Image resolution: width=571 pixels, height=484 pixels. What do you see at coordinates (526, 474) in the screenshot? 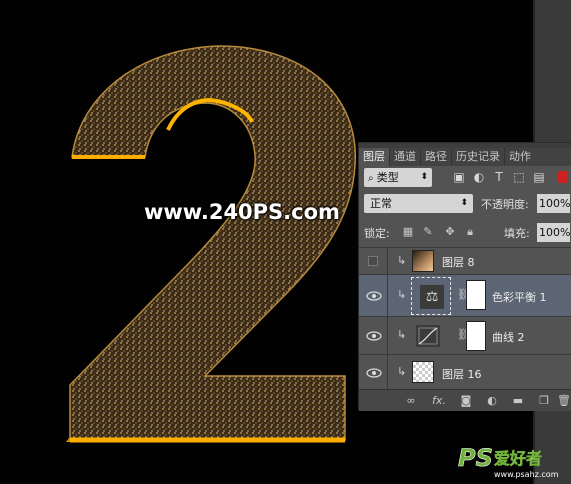
I see `svg-text: www.psahz.com` at bounding box center [526, 474].